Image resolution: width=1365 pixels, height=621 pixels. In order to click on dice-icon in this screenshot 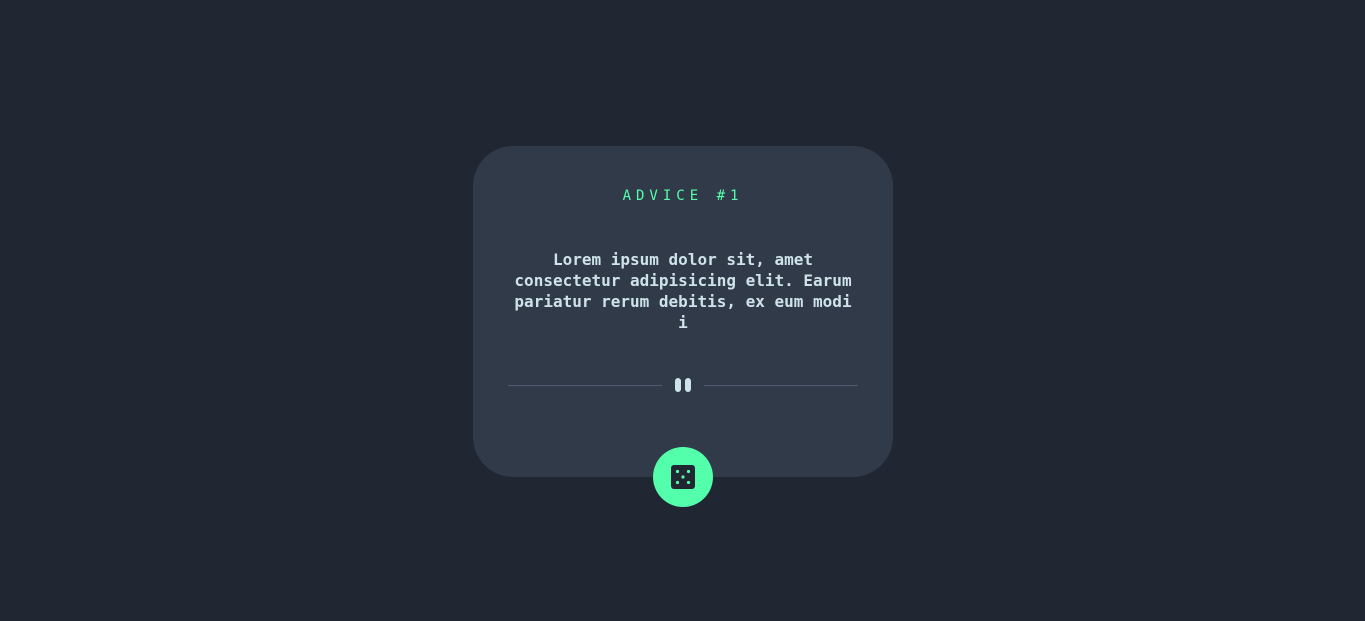, I will do `click(683, 477)`.